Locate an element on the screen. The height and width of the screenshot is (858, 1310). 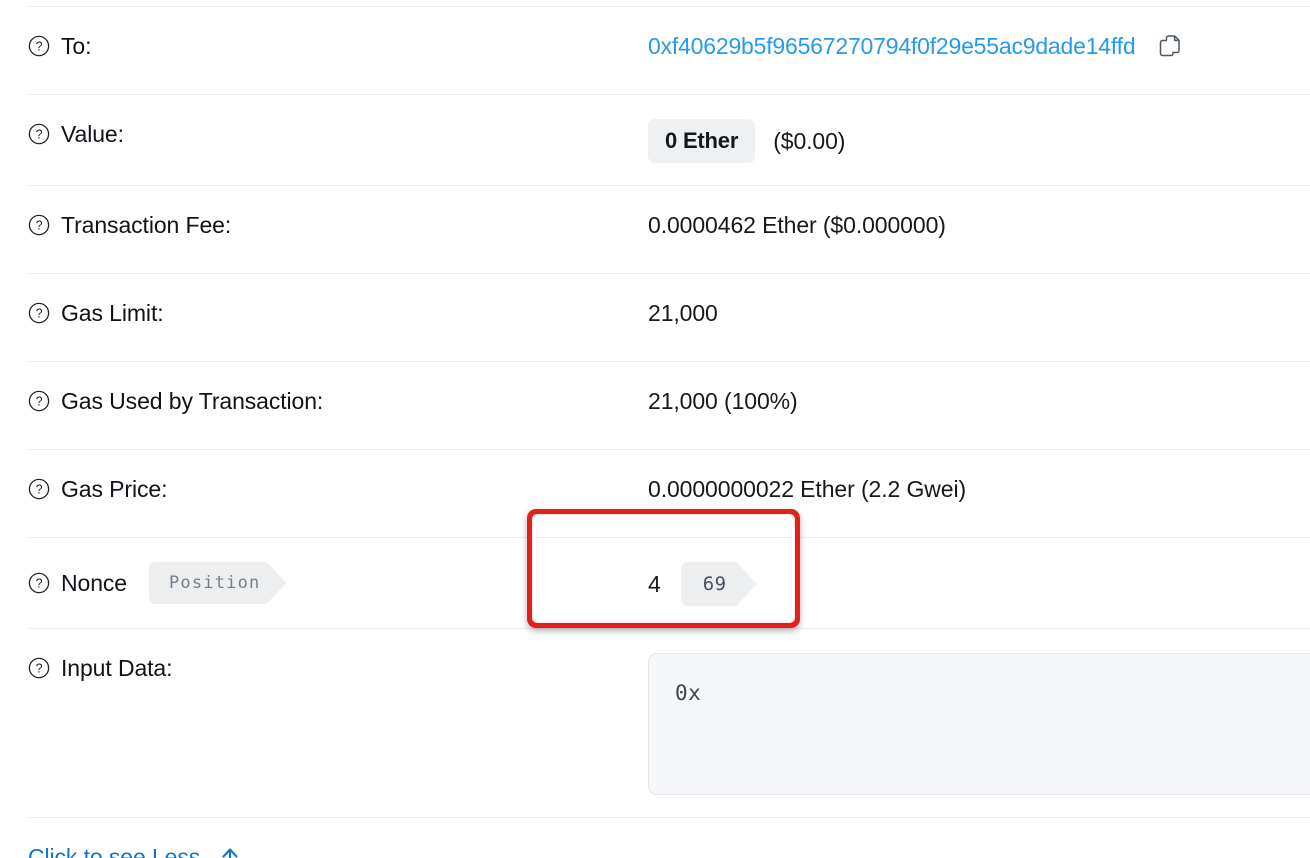
position-tag-badge: Position is located at coordinates (217, 583).